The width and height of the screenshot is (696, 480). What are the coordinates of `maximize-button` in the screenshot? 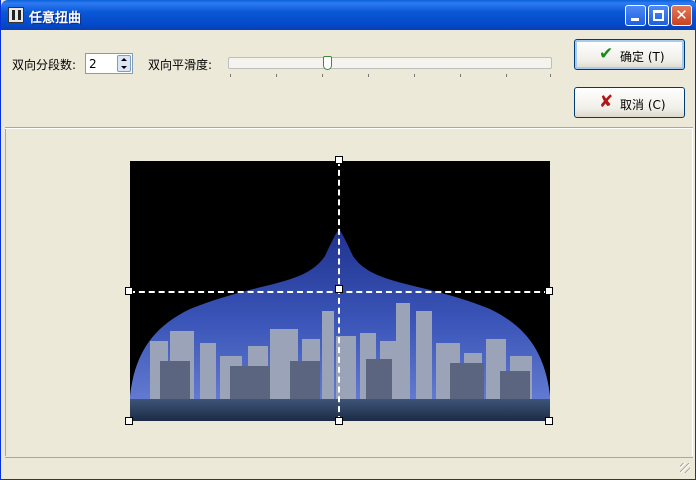 It's located at (658, 15).